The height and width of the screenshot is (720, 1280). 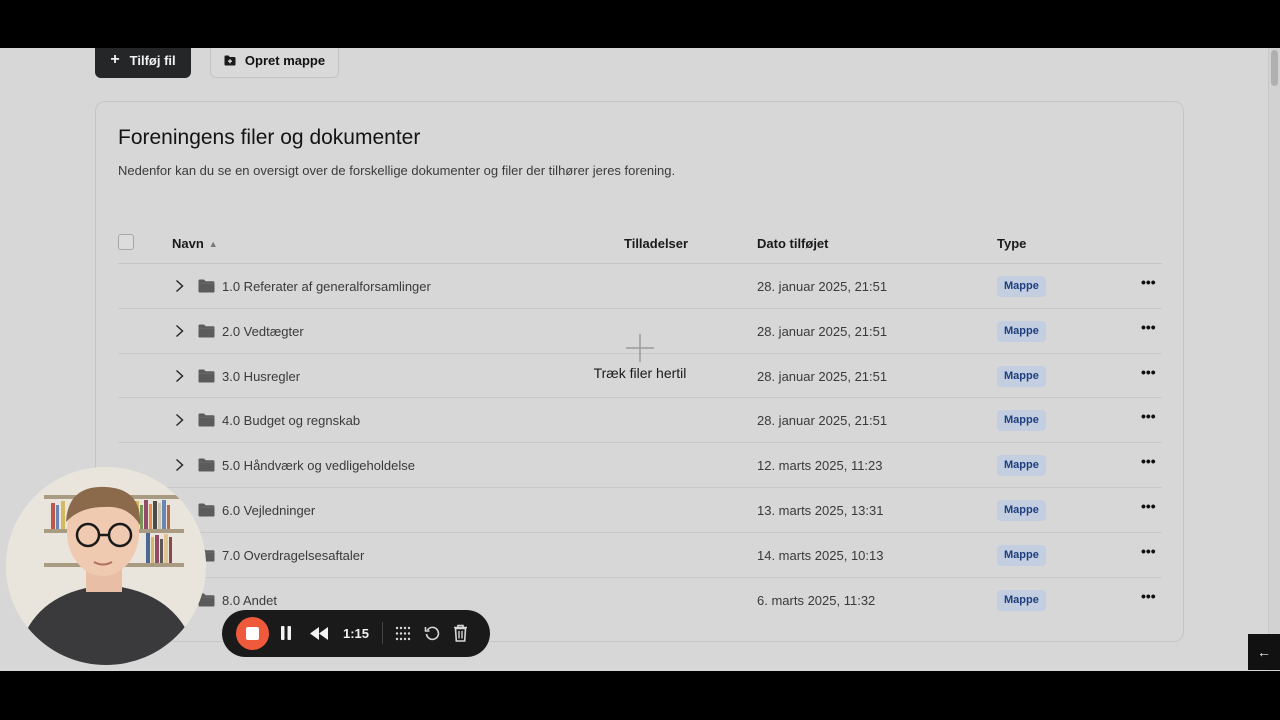 I want to click on folder-name-link: 1.0 Referater af generalforsamlinger, so click(x=326, y=286).